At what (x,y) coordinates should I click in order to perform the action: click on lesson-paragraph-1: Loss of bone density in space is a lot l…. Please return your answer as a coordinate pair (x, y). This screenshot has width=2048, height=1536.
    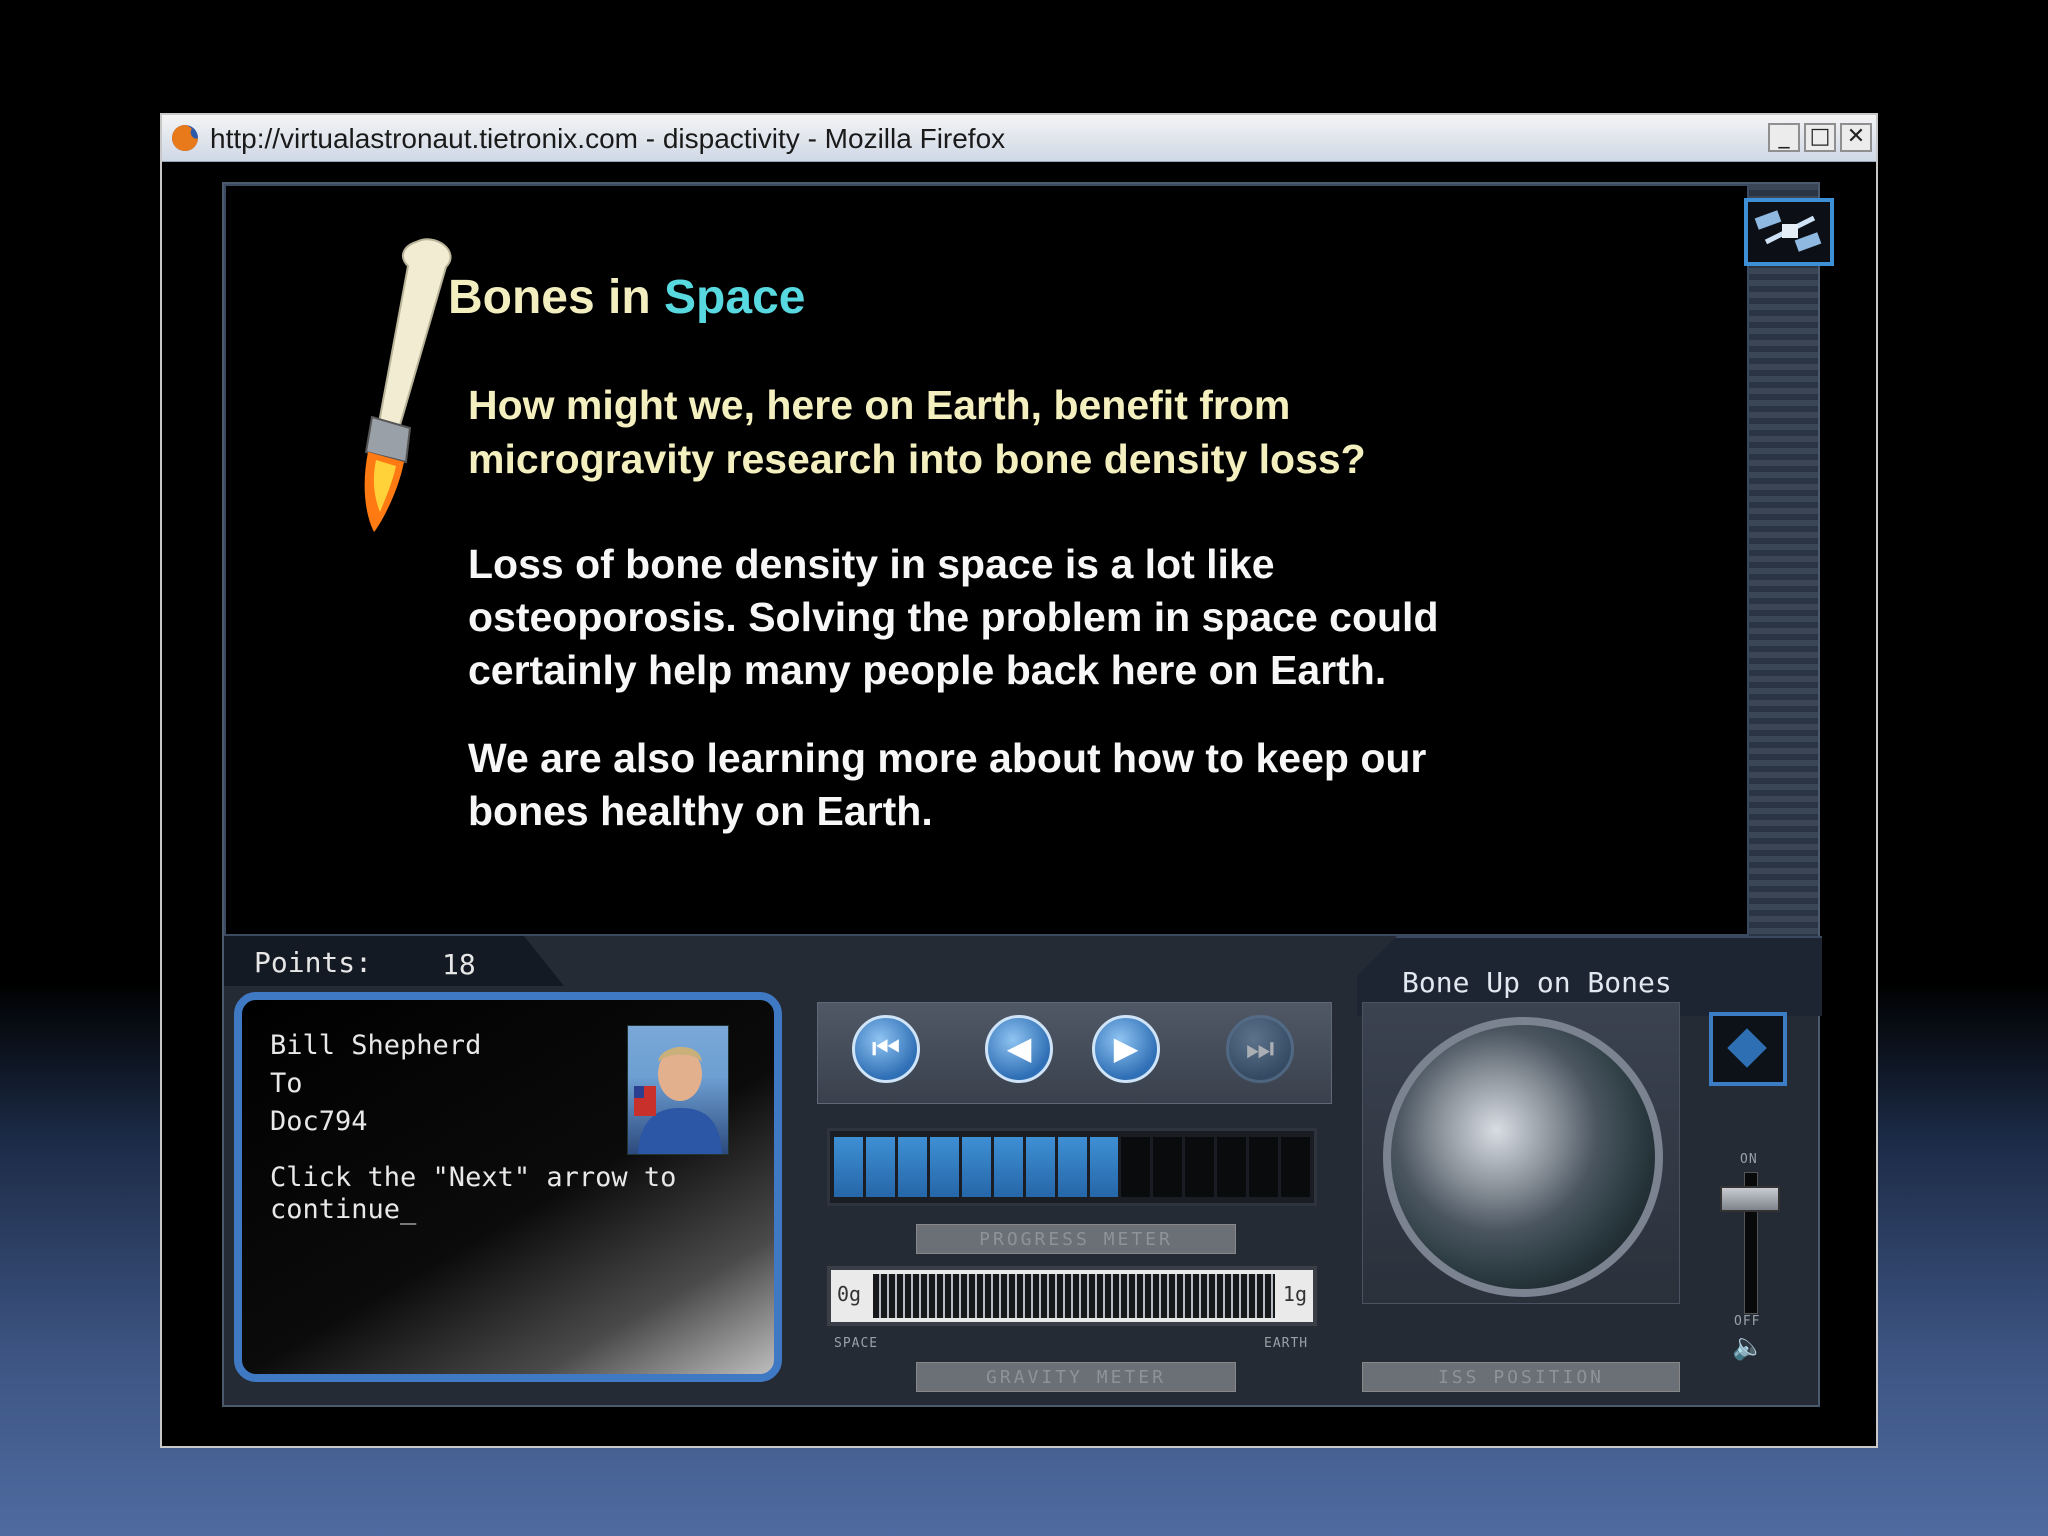
    Looking at the image, I should click on (953, 617).